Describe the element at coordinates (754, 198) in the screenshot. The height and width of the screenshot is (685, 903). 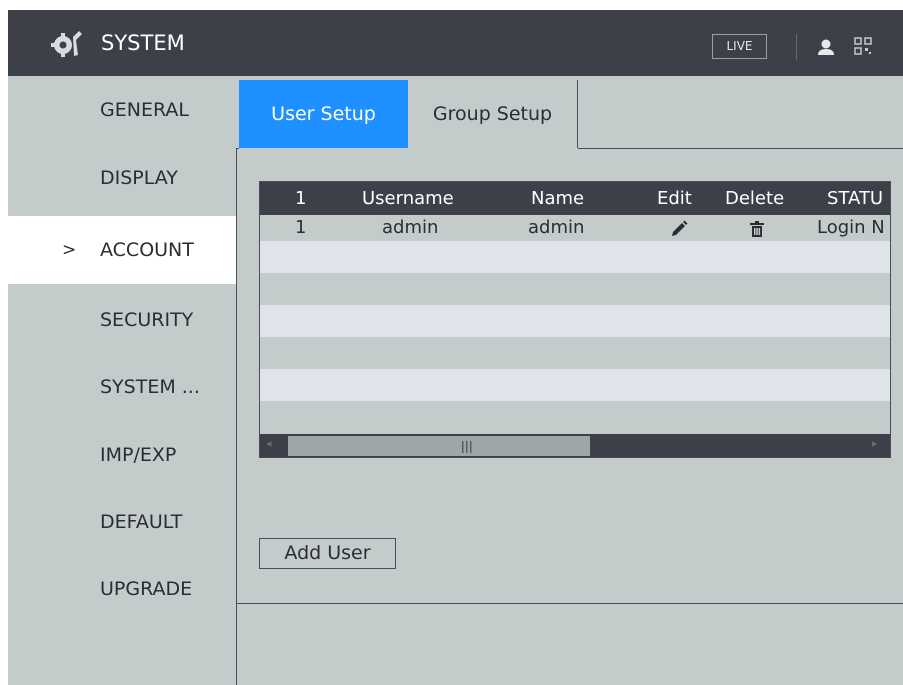
I see `column-header-delete: Delete` at that location.